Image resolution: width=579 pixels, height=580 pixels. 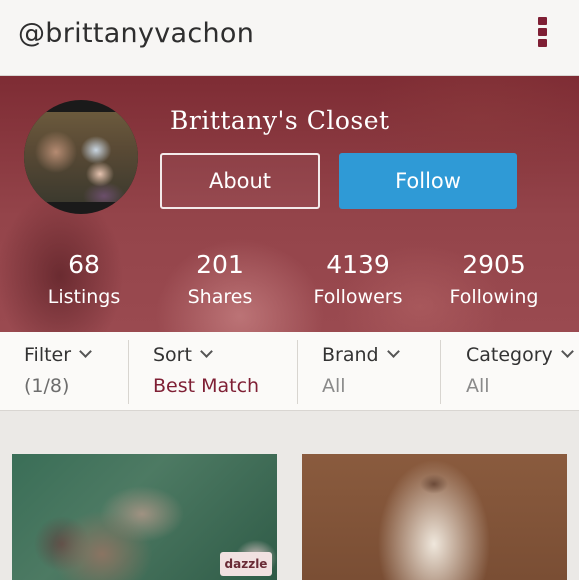 What do you see at coordinates (136, 33) in the screenshot?
I see `username: @brittanyvachon` at bounding box center [136, 33].